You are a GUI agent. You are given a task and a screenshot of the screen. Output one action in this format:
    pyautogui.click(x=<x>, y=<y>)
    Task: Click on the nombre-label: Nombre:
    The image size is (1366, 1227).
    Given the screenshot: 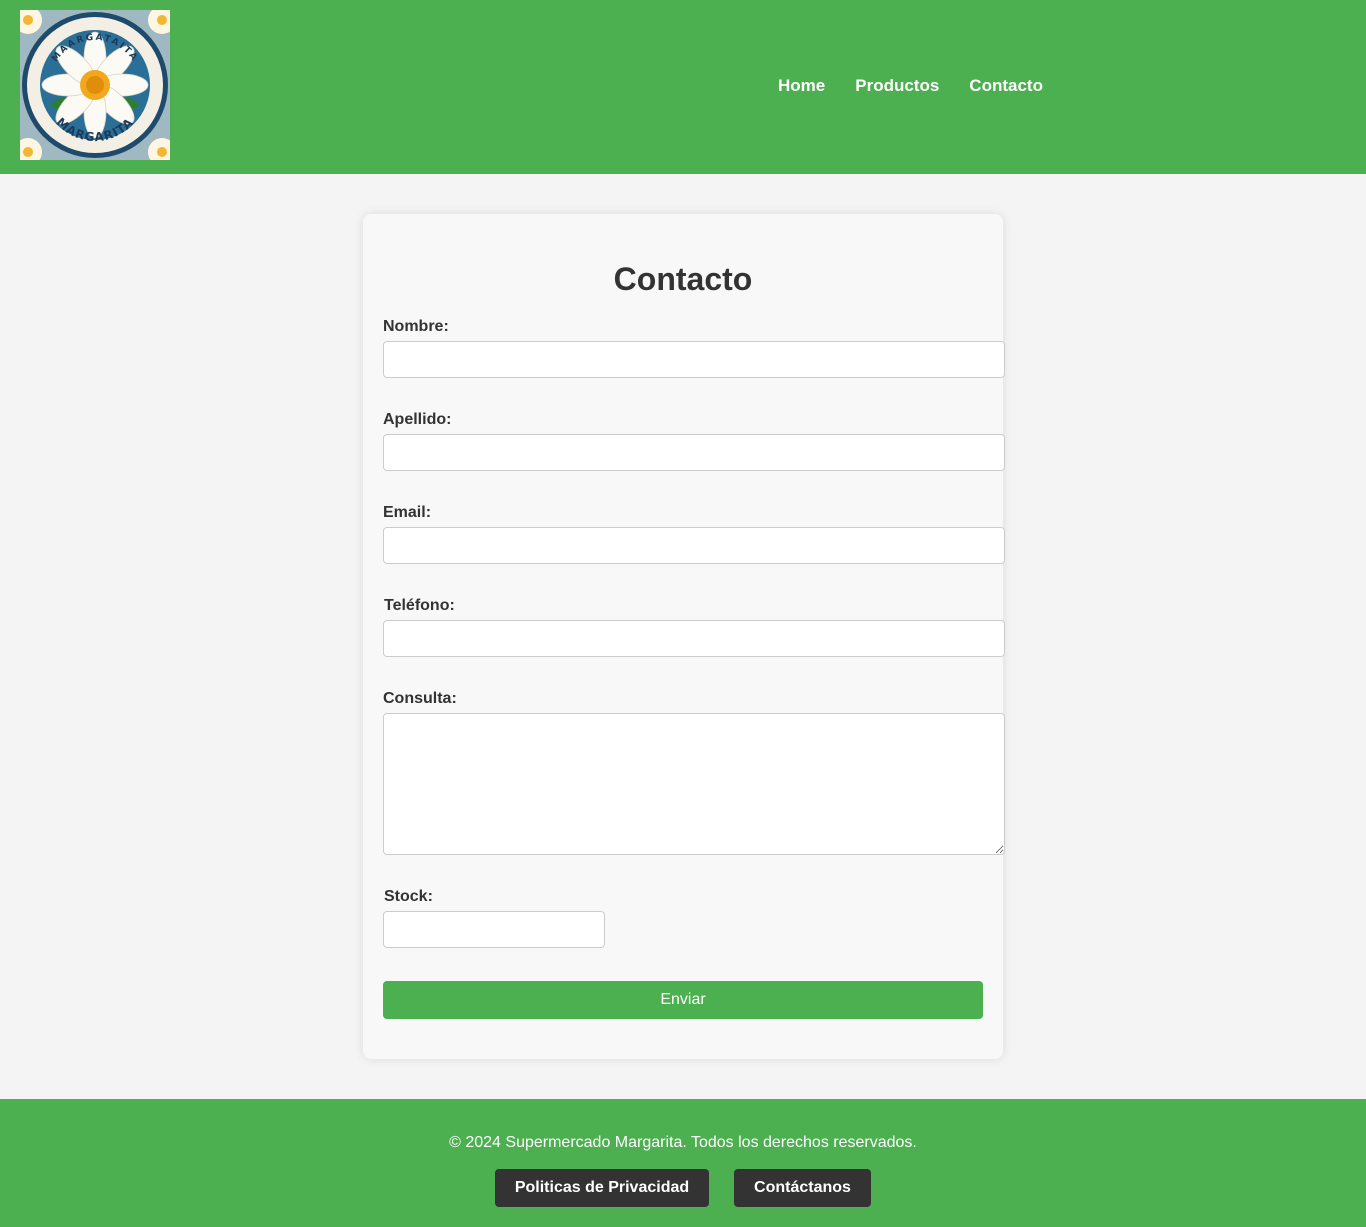 What is the action you would take?
    pyautogui.click(x=416, y=326)
    